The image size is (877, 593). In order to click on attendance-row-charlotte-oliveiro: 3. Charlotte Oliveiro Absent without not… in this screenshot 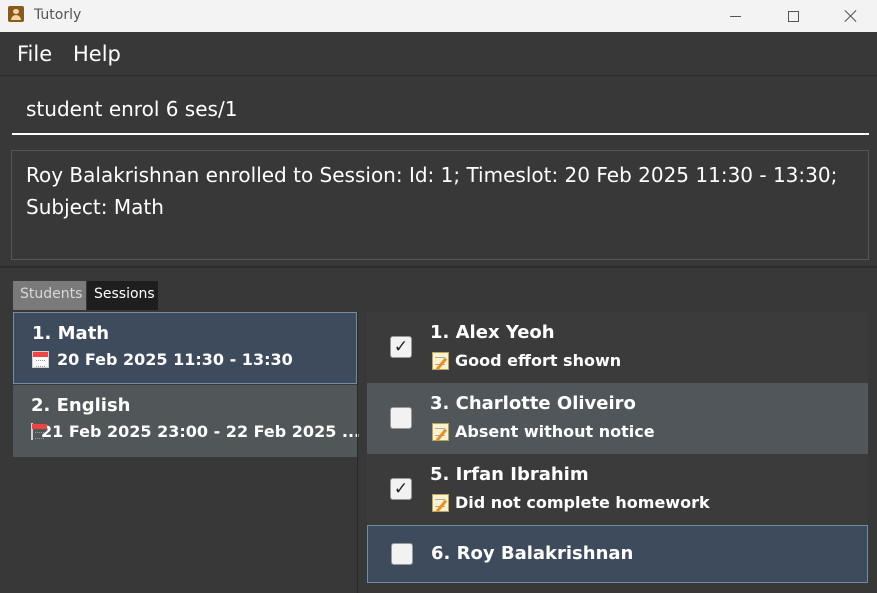, I will do `click(617, 418)`.